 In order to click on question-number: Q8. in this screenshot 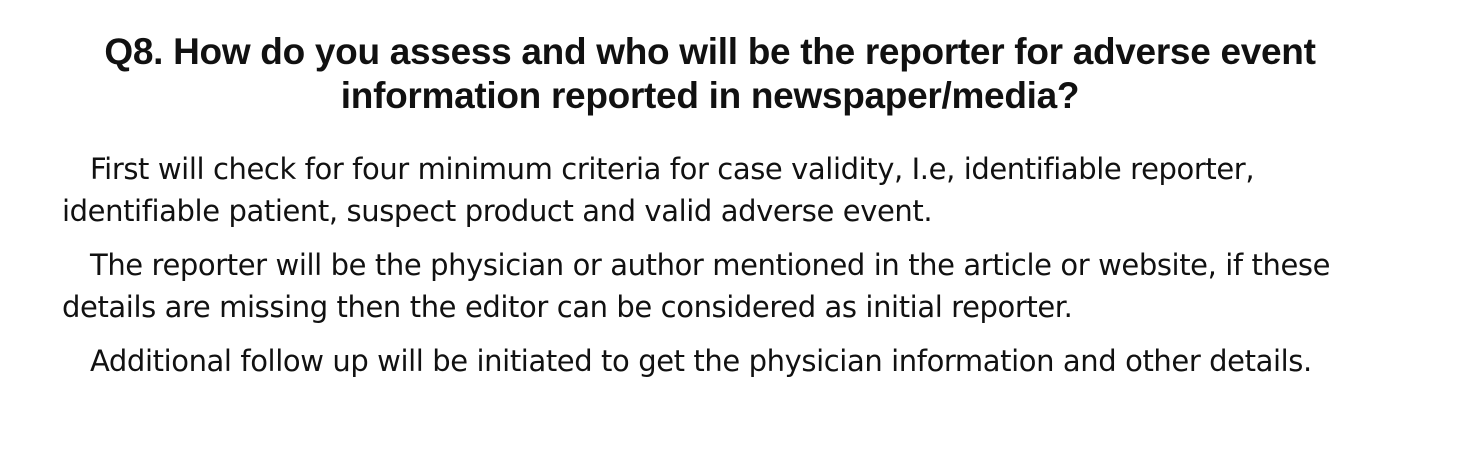, I will do `click(134, 51)`.